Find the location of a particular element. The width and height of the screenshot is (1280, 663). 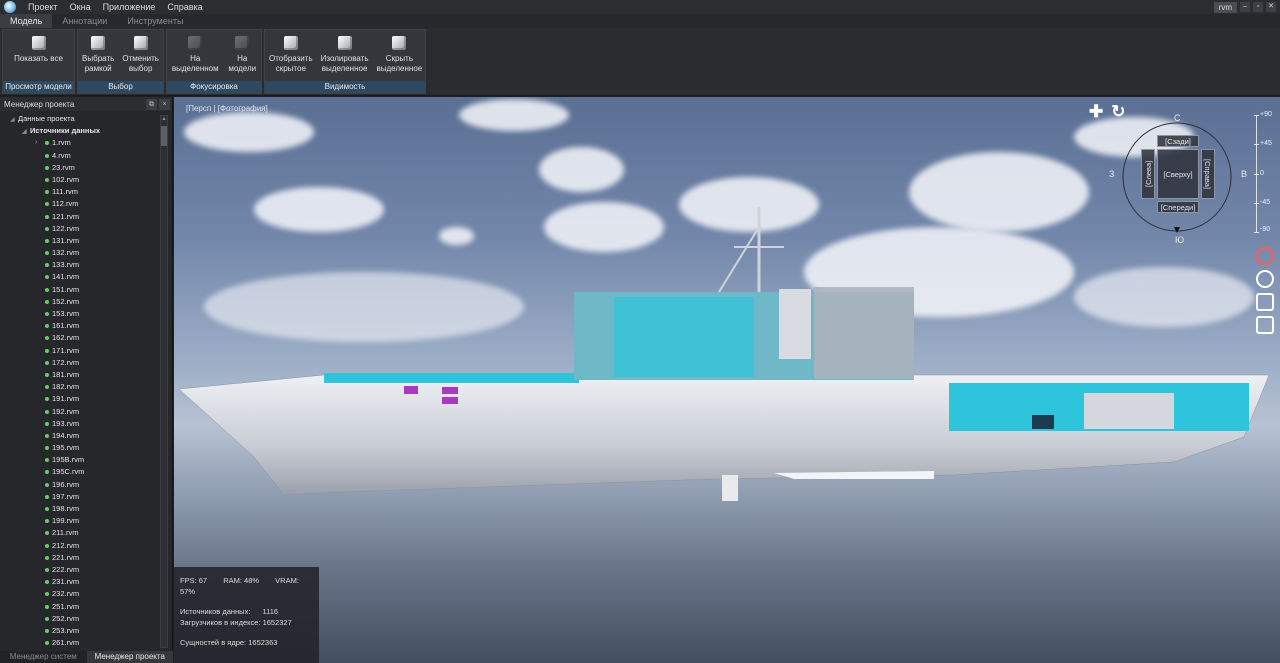

tree-file-item: 192.rvm is located at coordinates (80, 412).